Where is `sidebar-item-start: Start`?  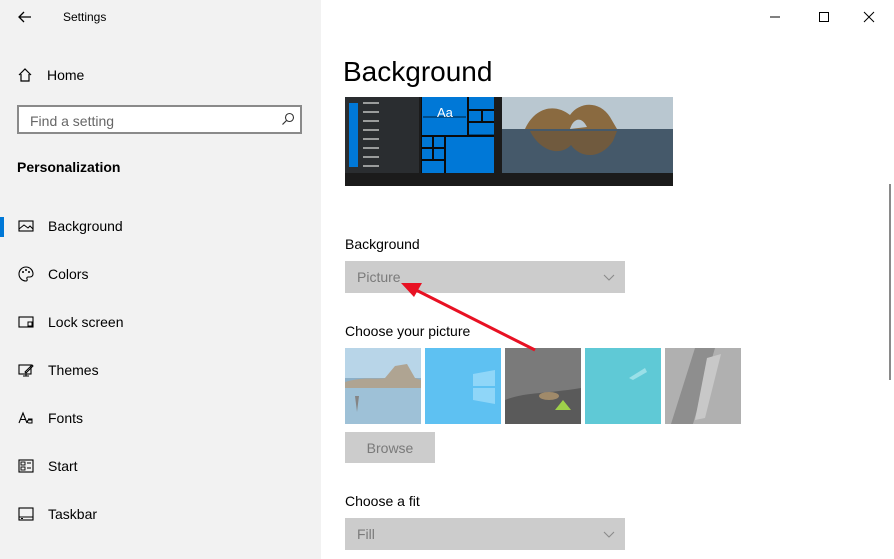 sidebar-item-start: Start is located at coordinates (160, 466).